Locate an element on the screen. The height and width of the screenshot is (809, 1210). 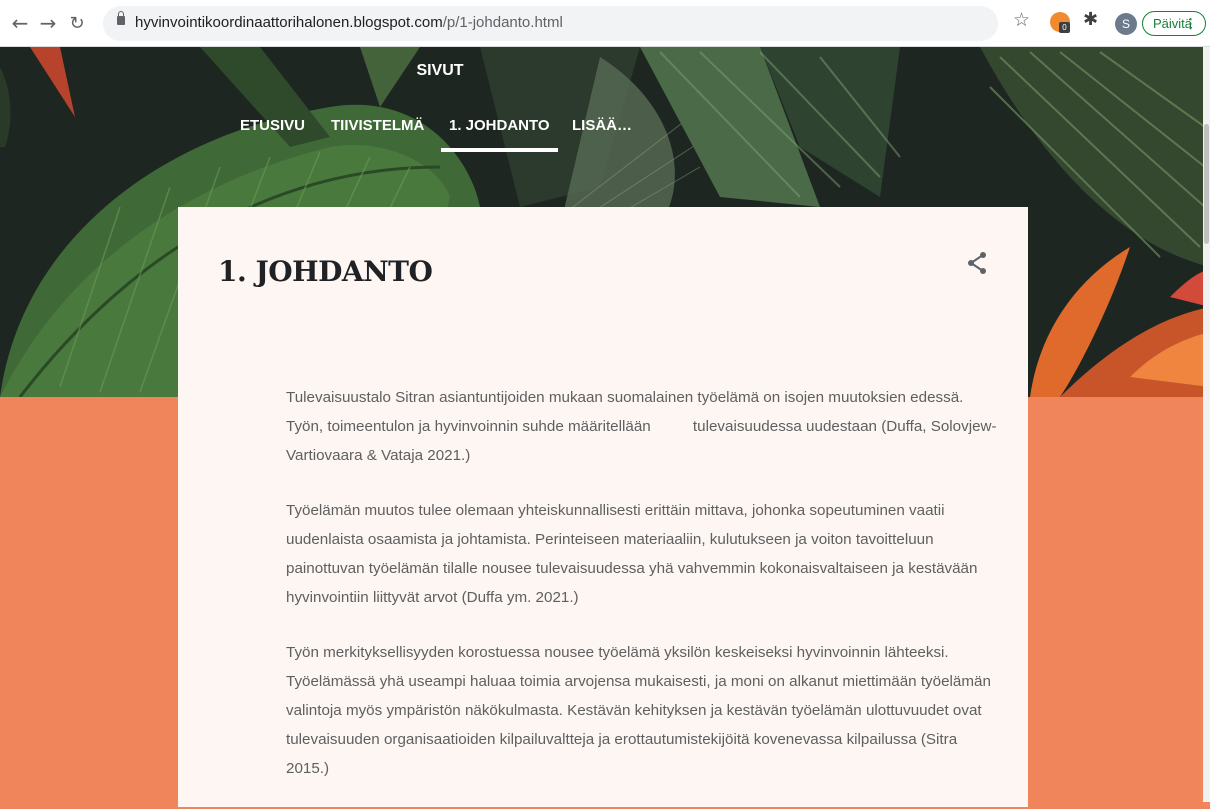
extension-icon: 0 is located at coordinates (1060, 22).